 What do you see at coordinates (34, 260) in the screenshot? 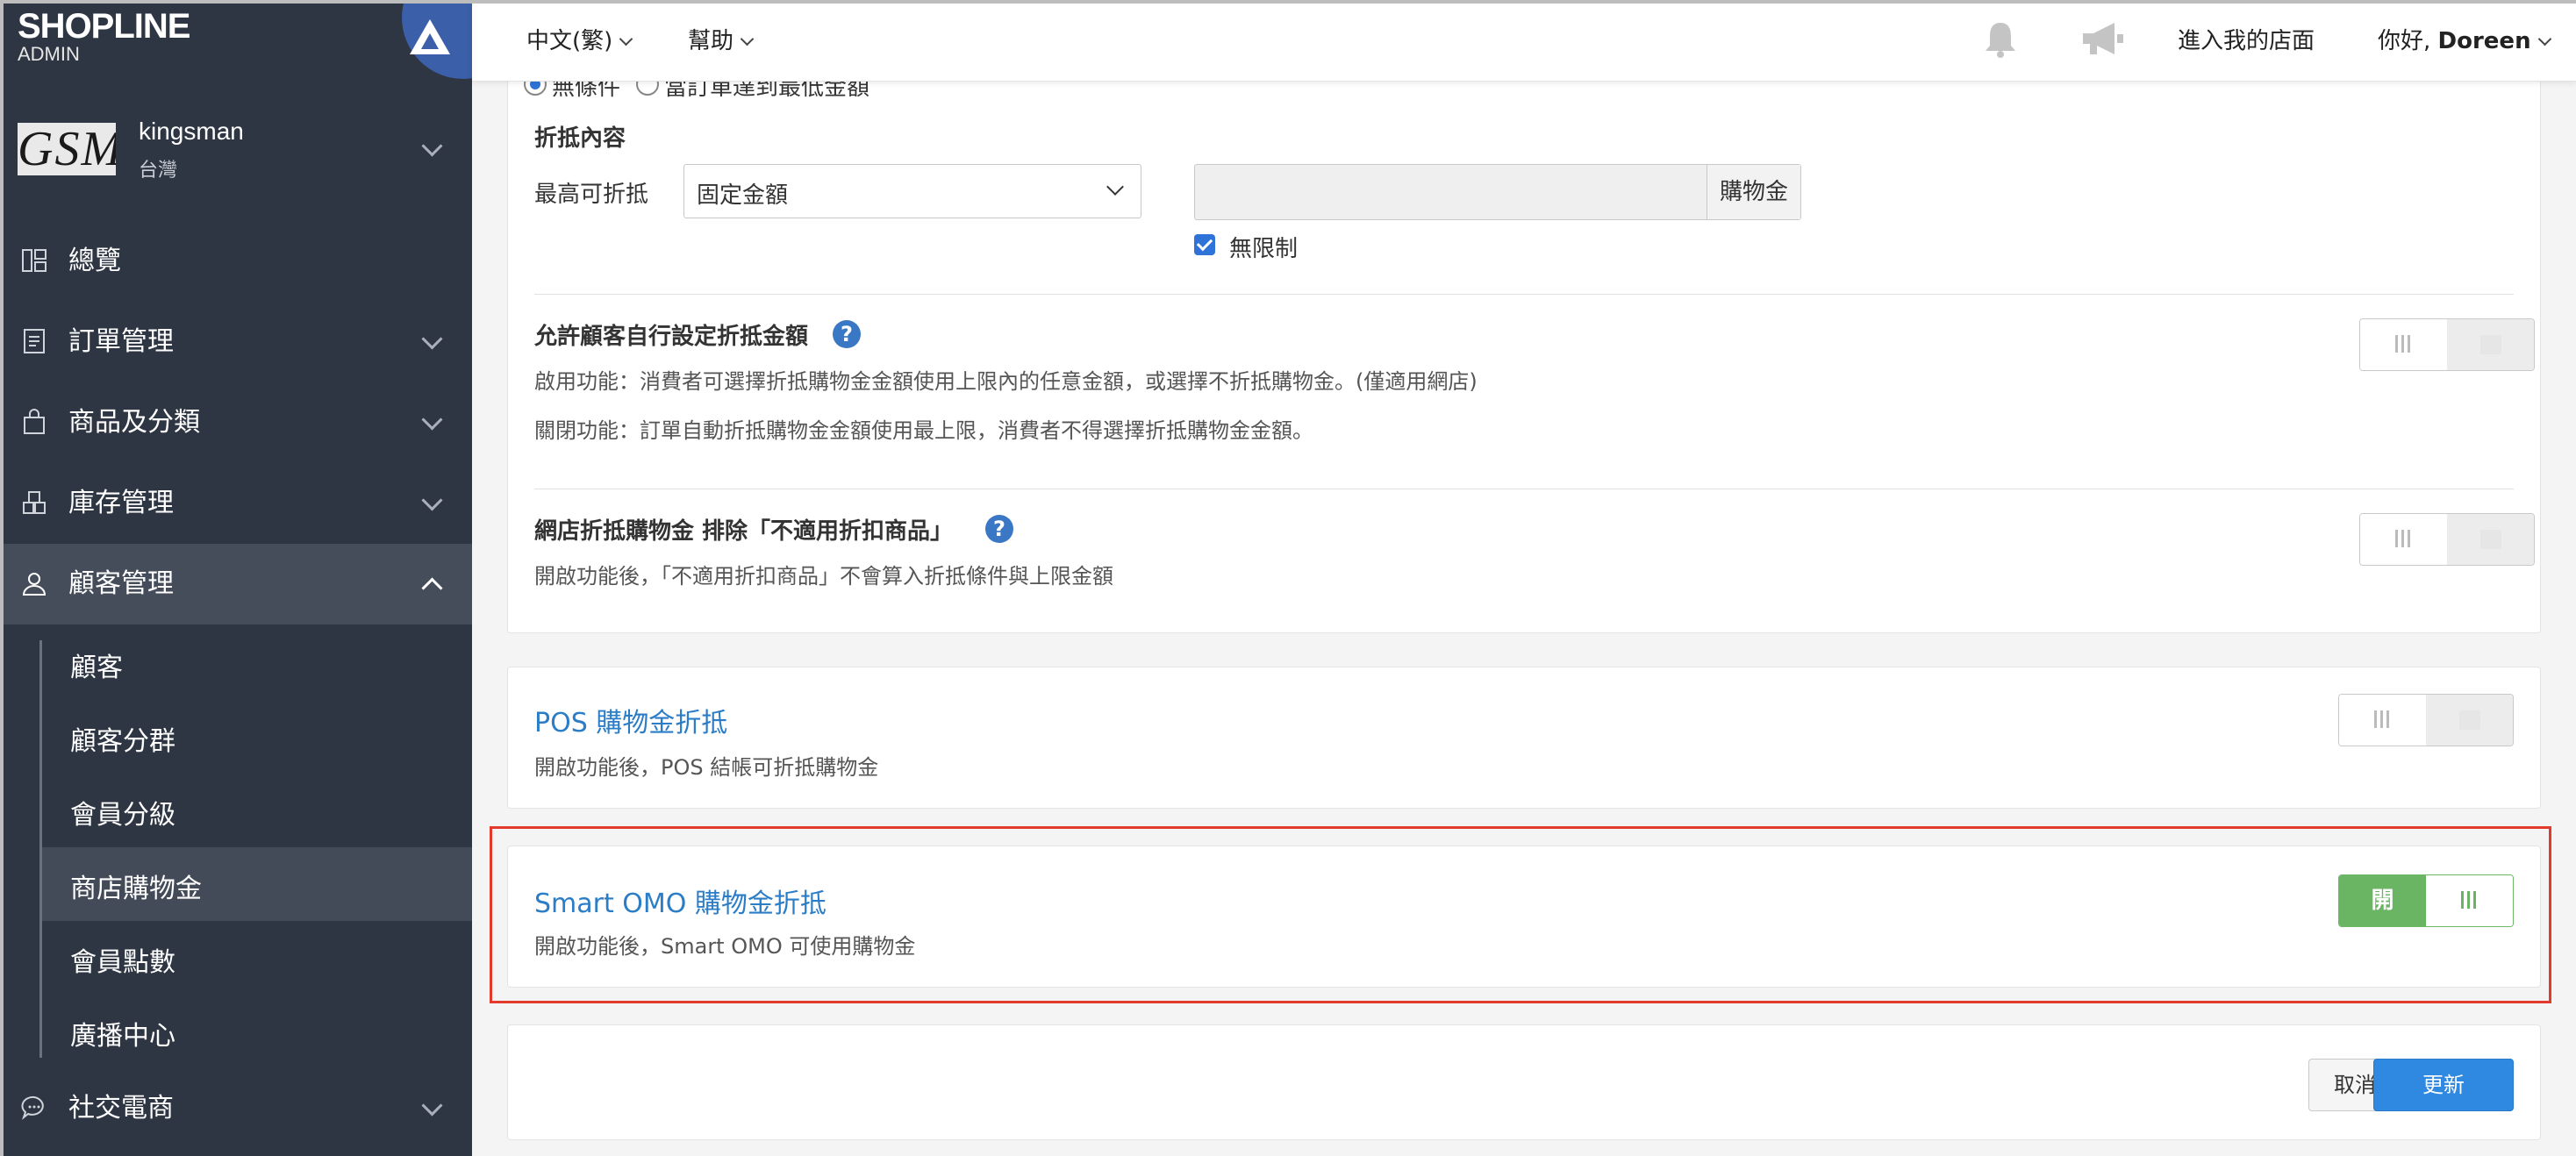
I see `dashboard-icon` at bounding box center [34, 260].